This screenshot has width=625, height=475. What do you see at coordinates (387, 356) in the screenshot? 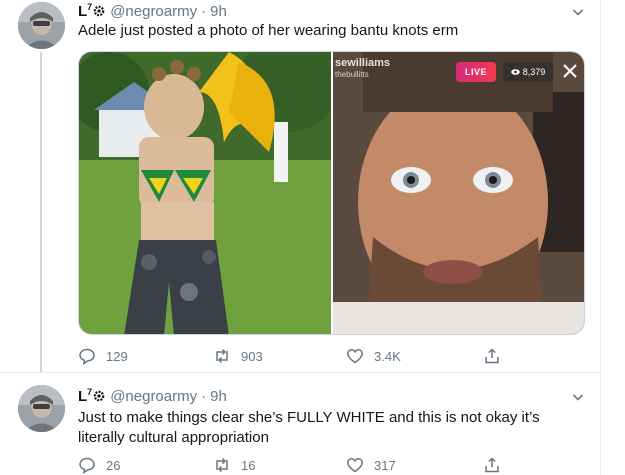
I see `like-count: 3.4K` at bounding box center [387, 356].